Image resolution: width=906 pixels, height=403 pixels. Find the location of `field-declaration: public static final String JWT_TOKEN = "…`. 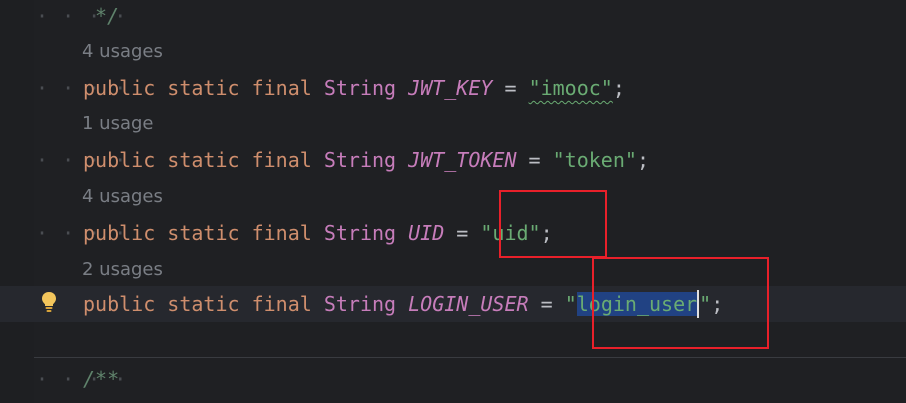

field-declaration: public static final String JWT_TOKEN = "… is located at coordinates (366, 160).